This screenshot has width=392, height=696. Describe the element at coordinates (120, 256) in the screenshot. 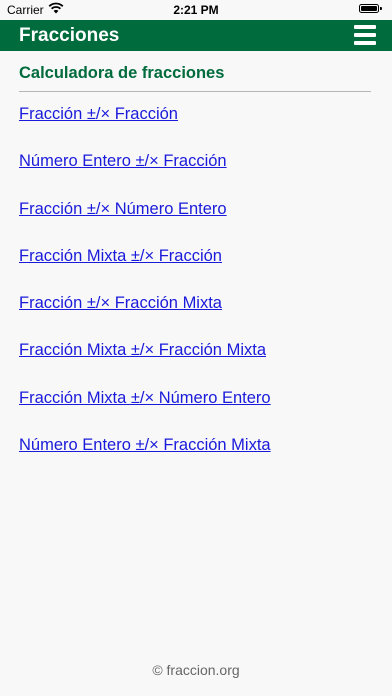

I see `link-mixta-fraccion: Fracción Mixta ±/× Fracción` at that location.